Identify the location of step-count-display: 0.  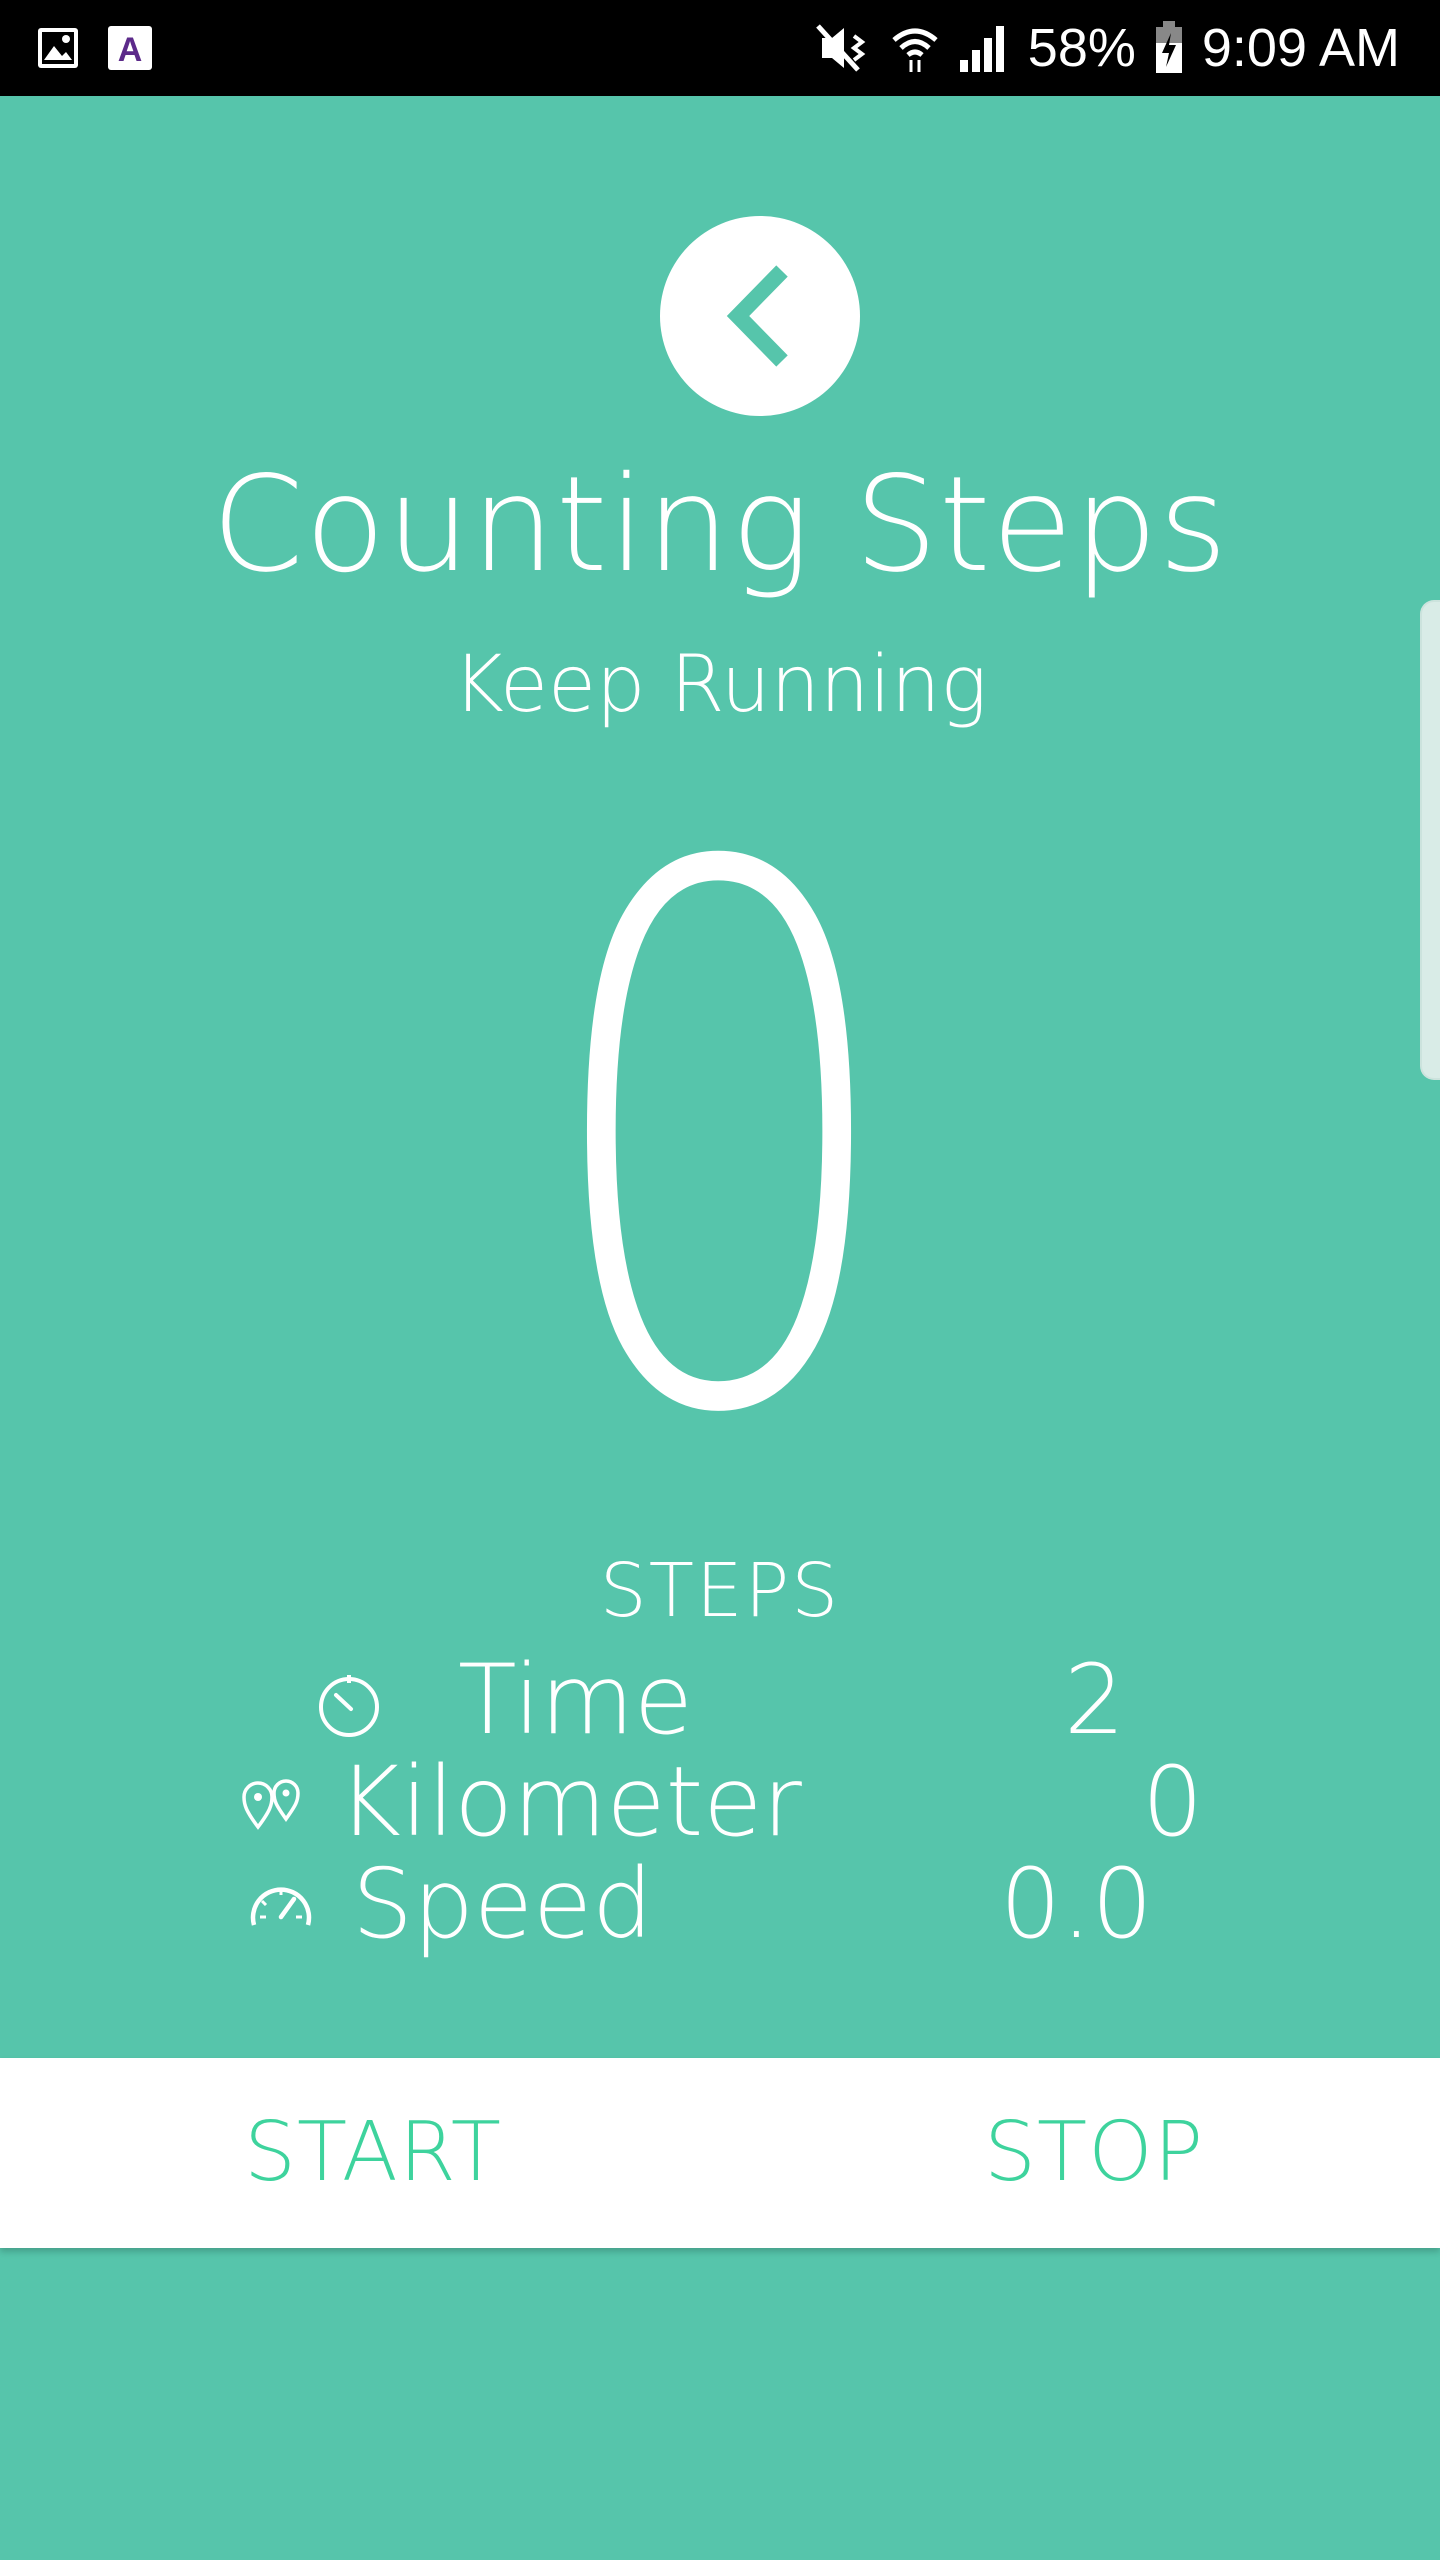
(720, 1140).